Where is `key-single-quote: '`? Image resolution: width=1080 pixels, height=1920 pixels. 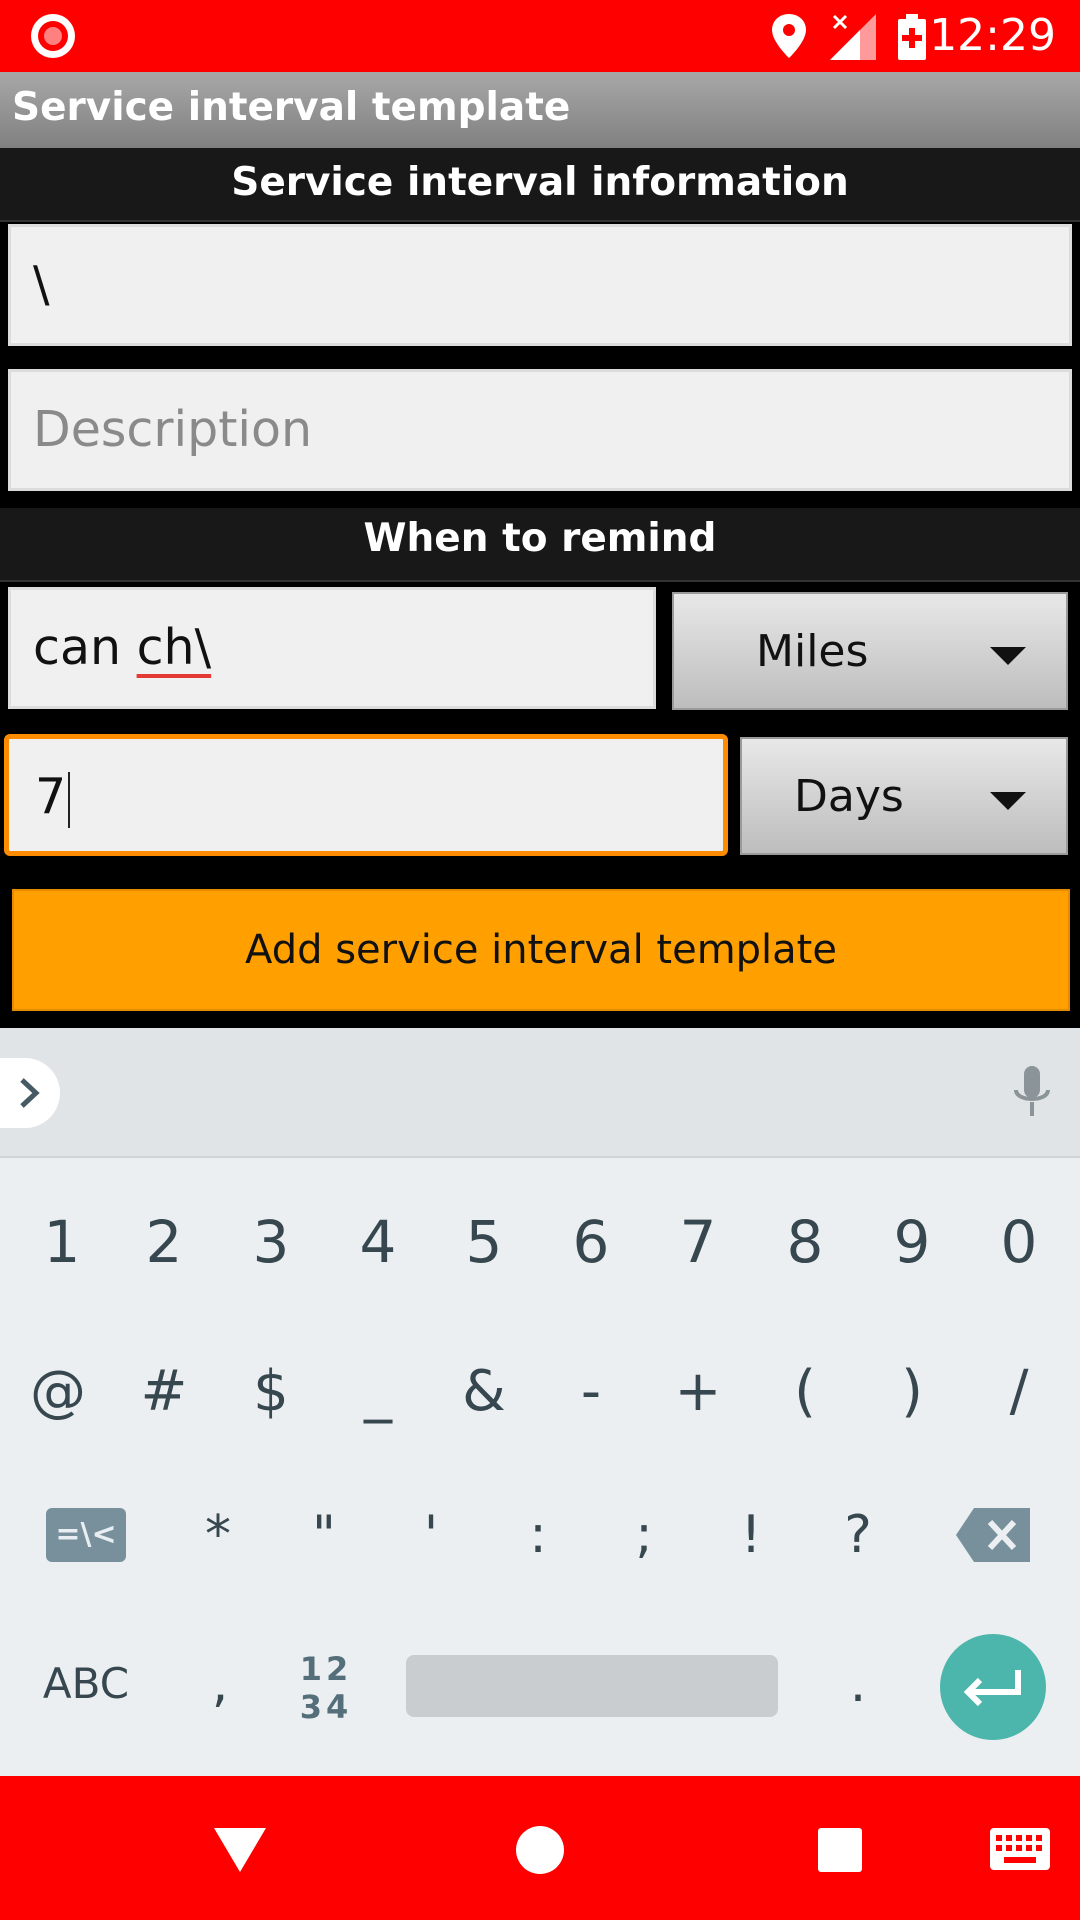
key-single-quote: ' is located at coordinates (431, 1535).